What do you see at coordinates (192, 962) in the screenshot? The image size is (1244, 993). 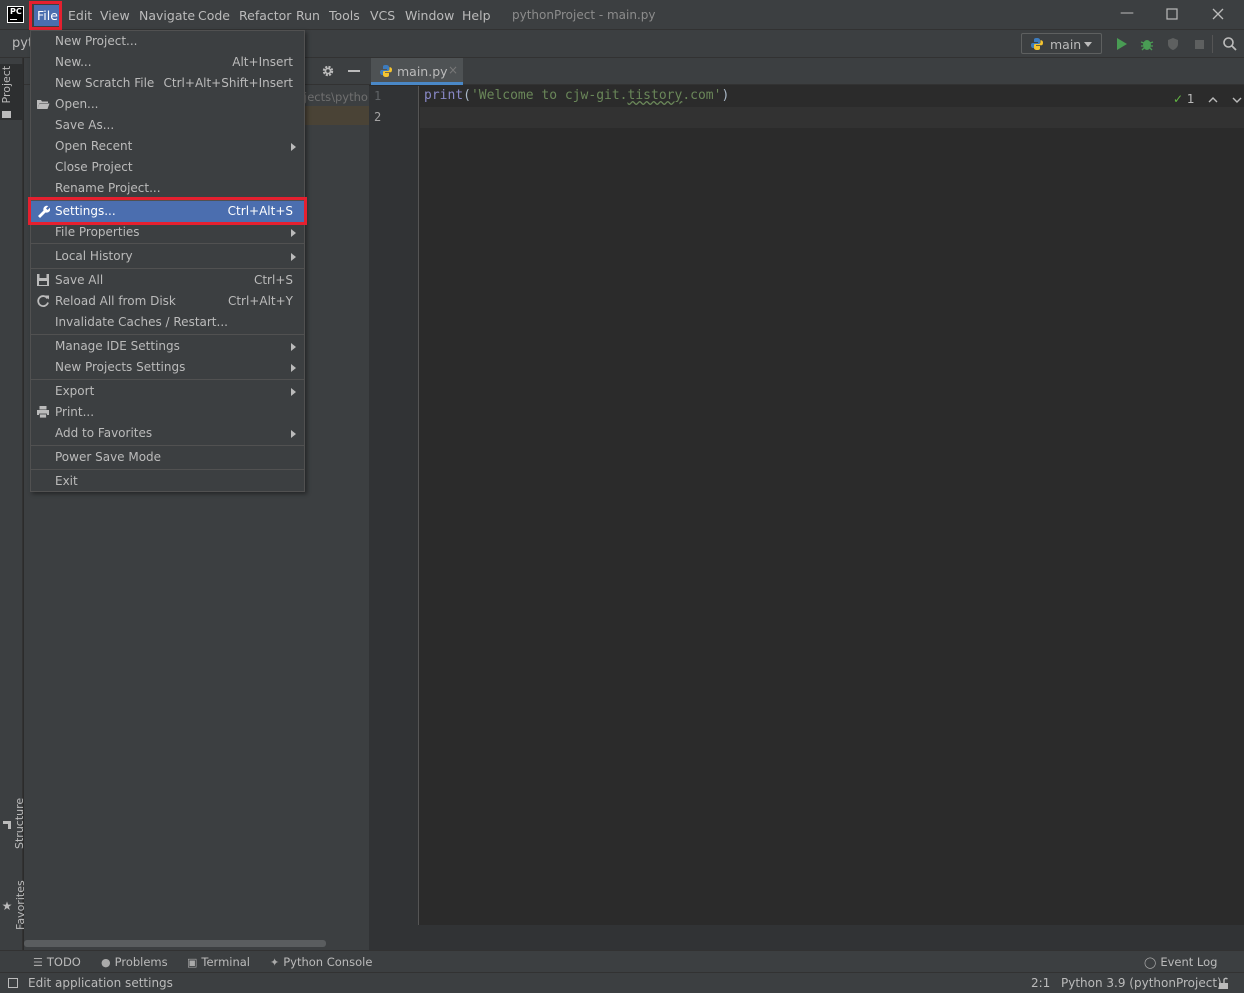 I see `terminal-icon: ▣` at bounding box center [192, 962].